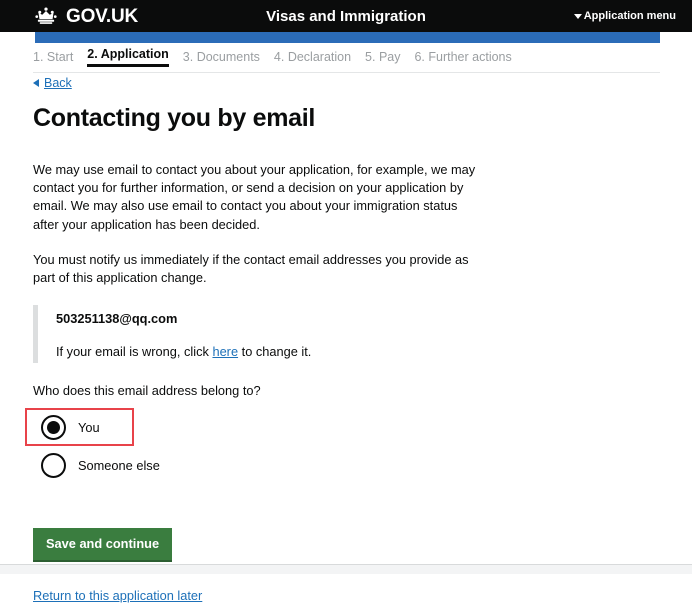  I want to click on radio-indicator-you, so click(53, 427).